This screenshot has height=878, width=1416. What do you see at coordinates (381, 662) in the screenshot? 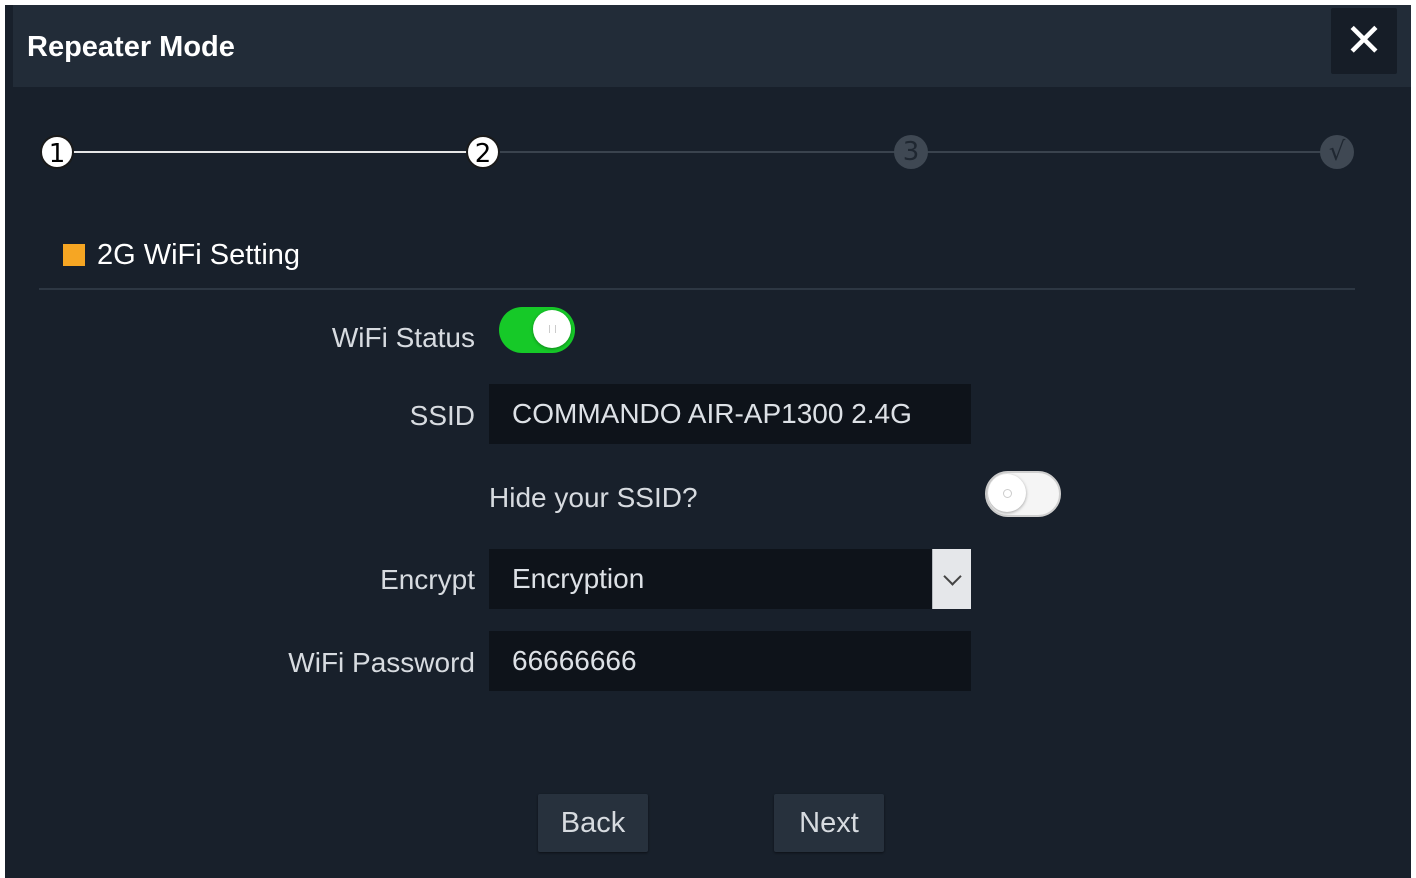
I see `wifi-password-label: WiFi Password` at bounding box center [381, 662].